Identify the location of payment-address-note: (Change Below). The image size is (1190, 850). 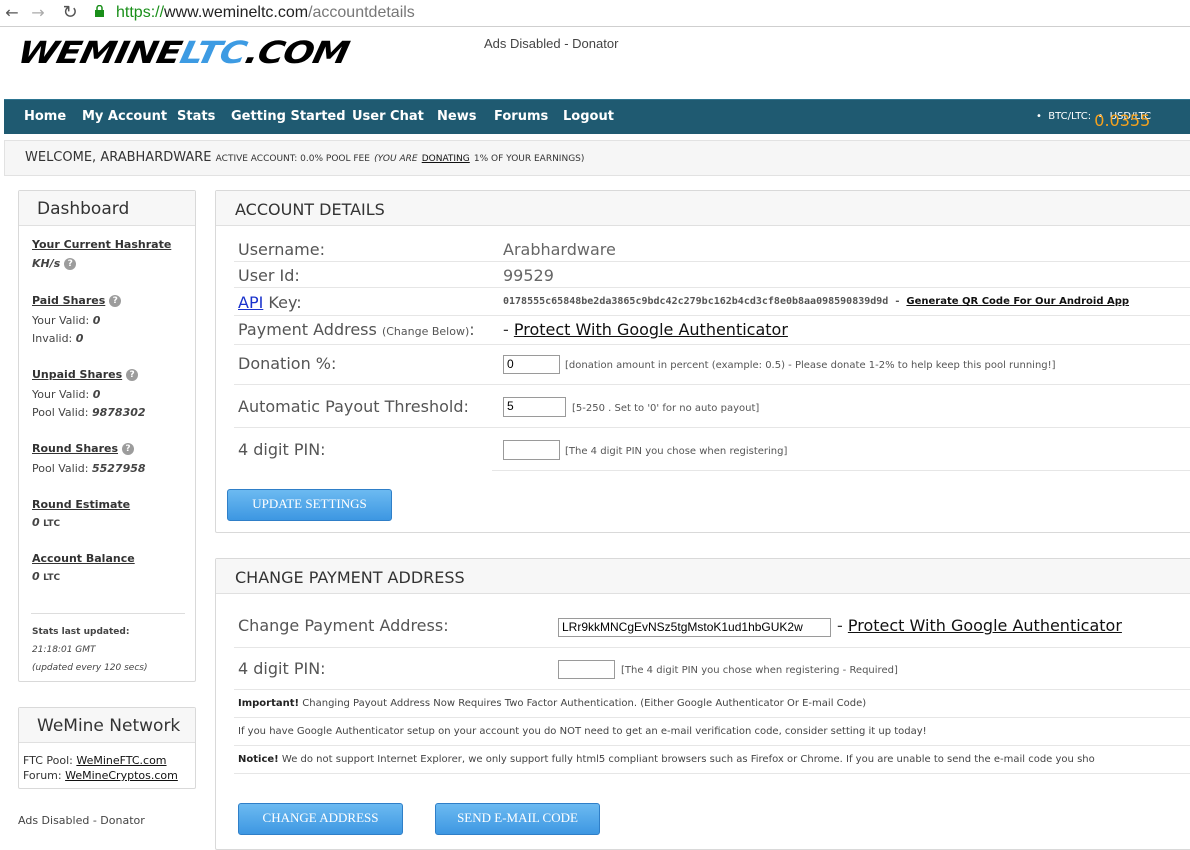
(425, 331).